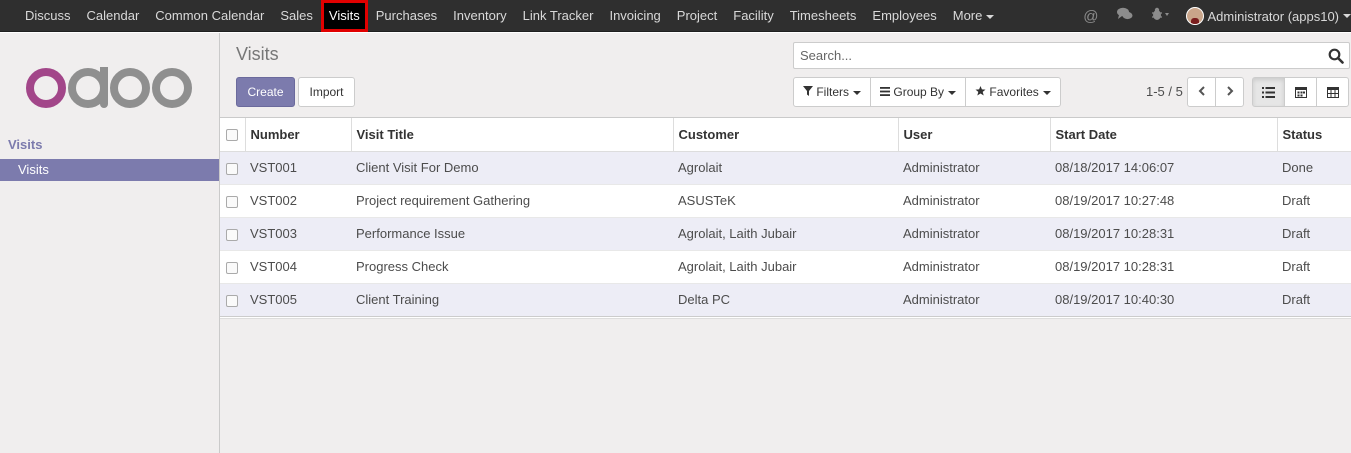  I want to click on menu-employees: Employees, so click(904, 16).